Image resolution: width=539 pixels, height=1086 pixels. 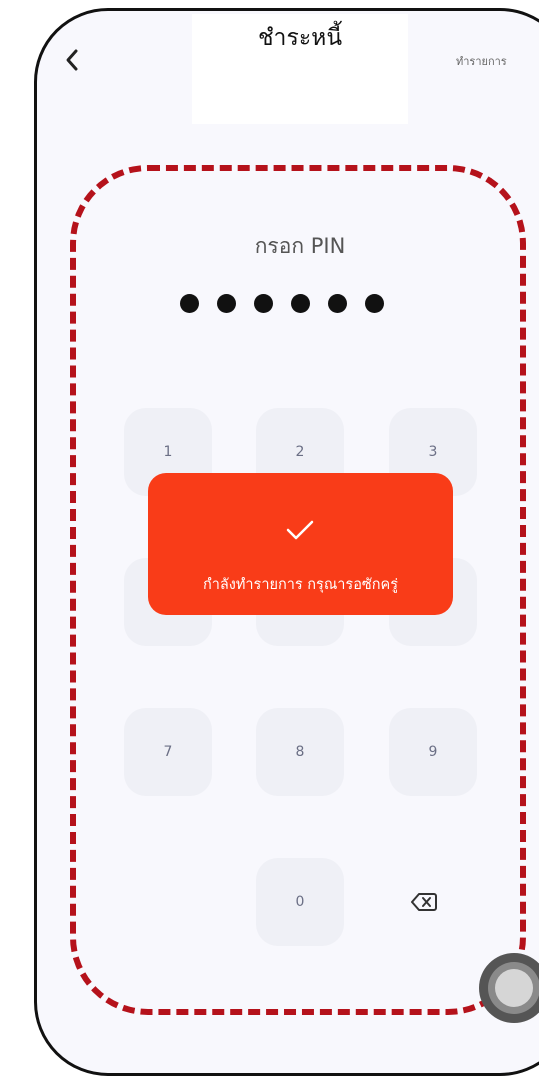 I want to click on page-title: ชำระหนี้, so click(x=300, y=38).